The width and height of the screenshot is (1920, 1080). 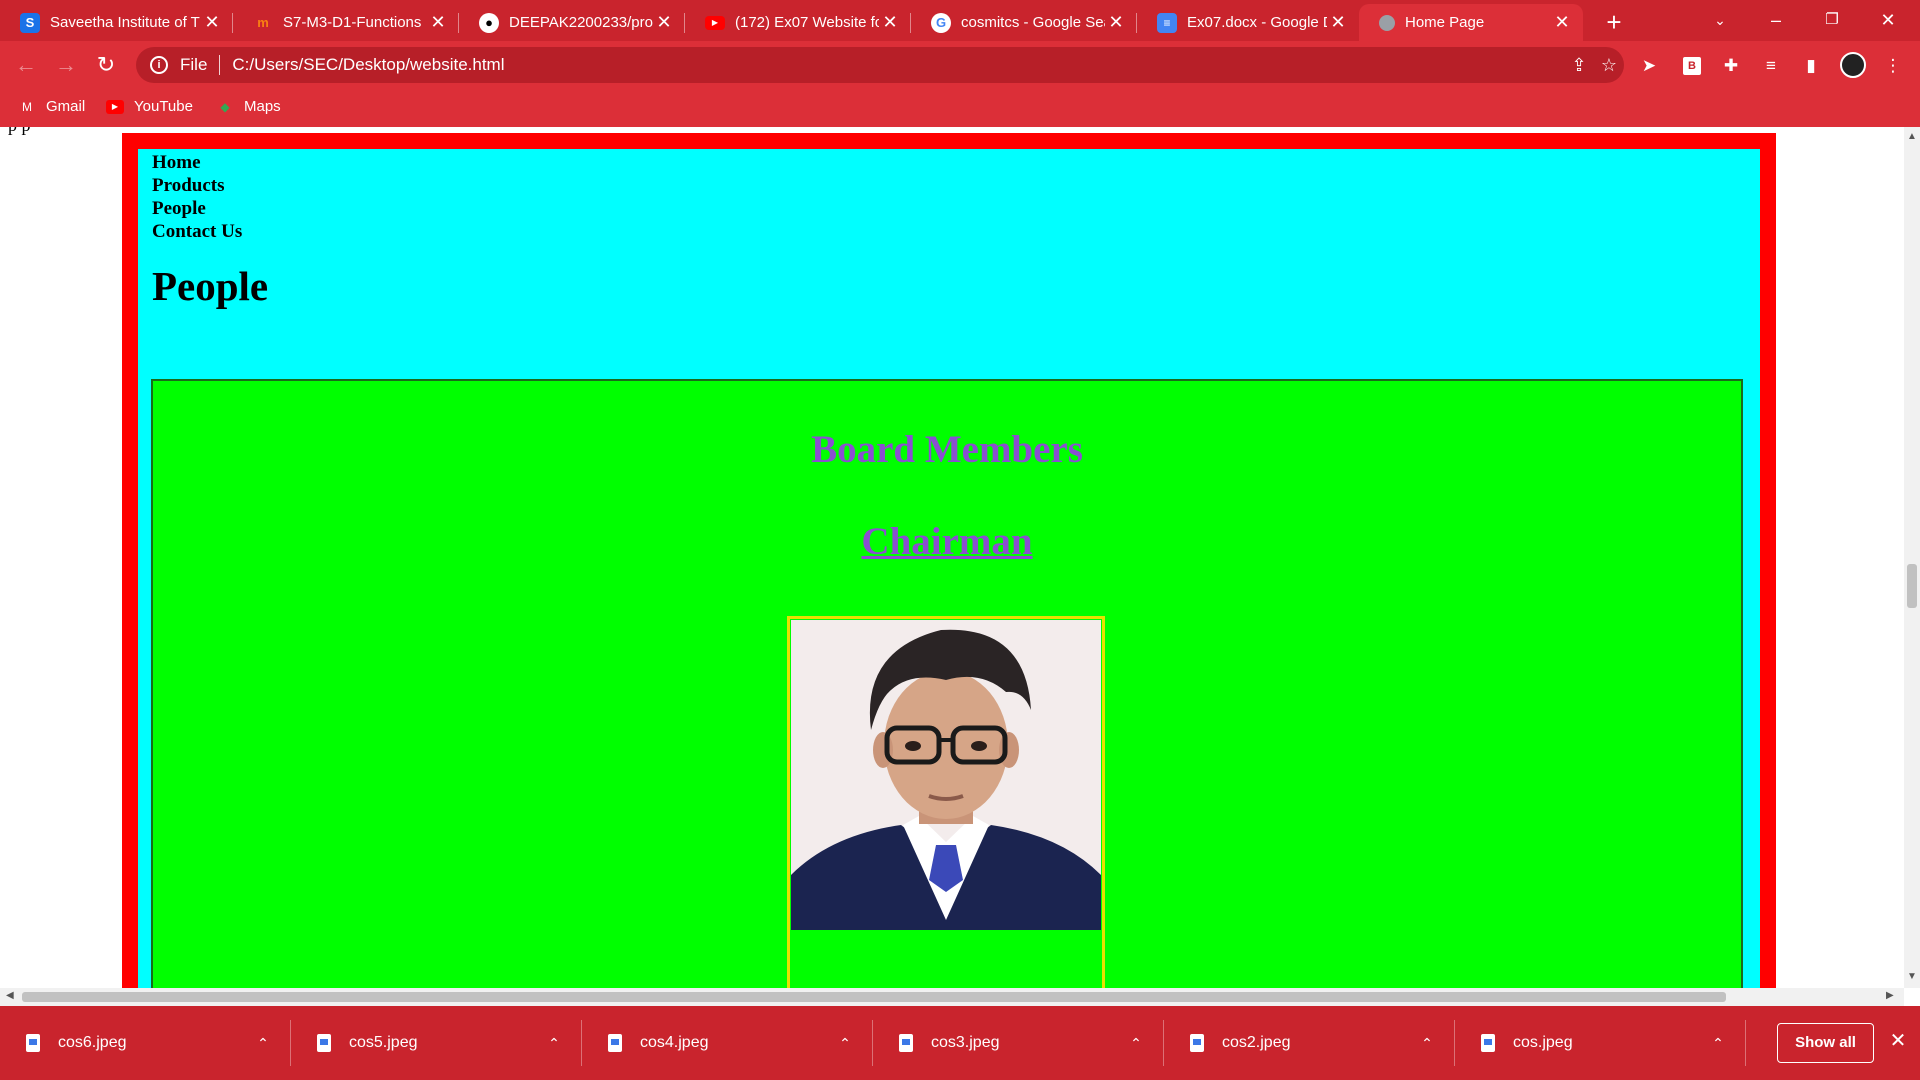 I want to click on menu-item-home: Home, so click(x=197, y=162).